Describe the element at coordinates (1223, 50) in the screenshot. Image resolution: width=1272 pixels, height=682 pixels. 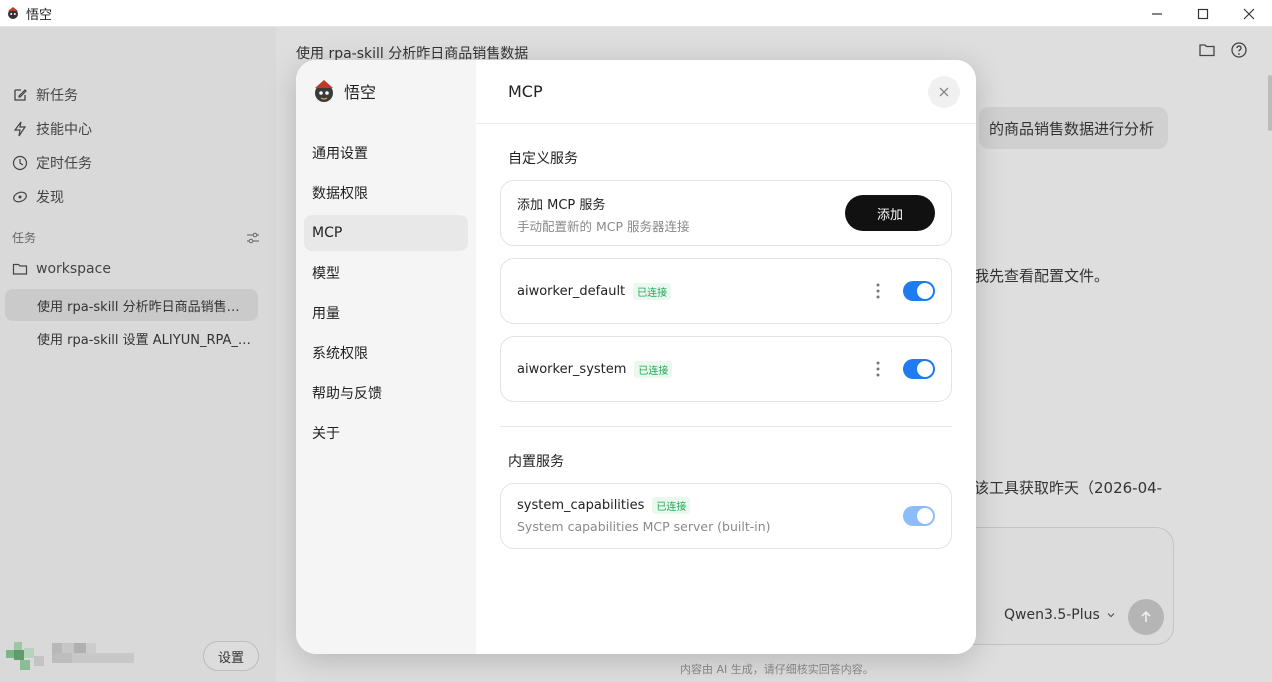
I see `main-actions` at that location.